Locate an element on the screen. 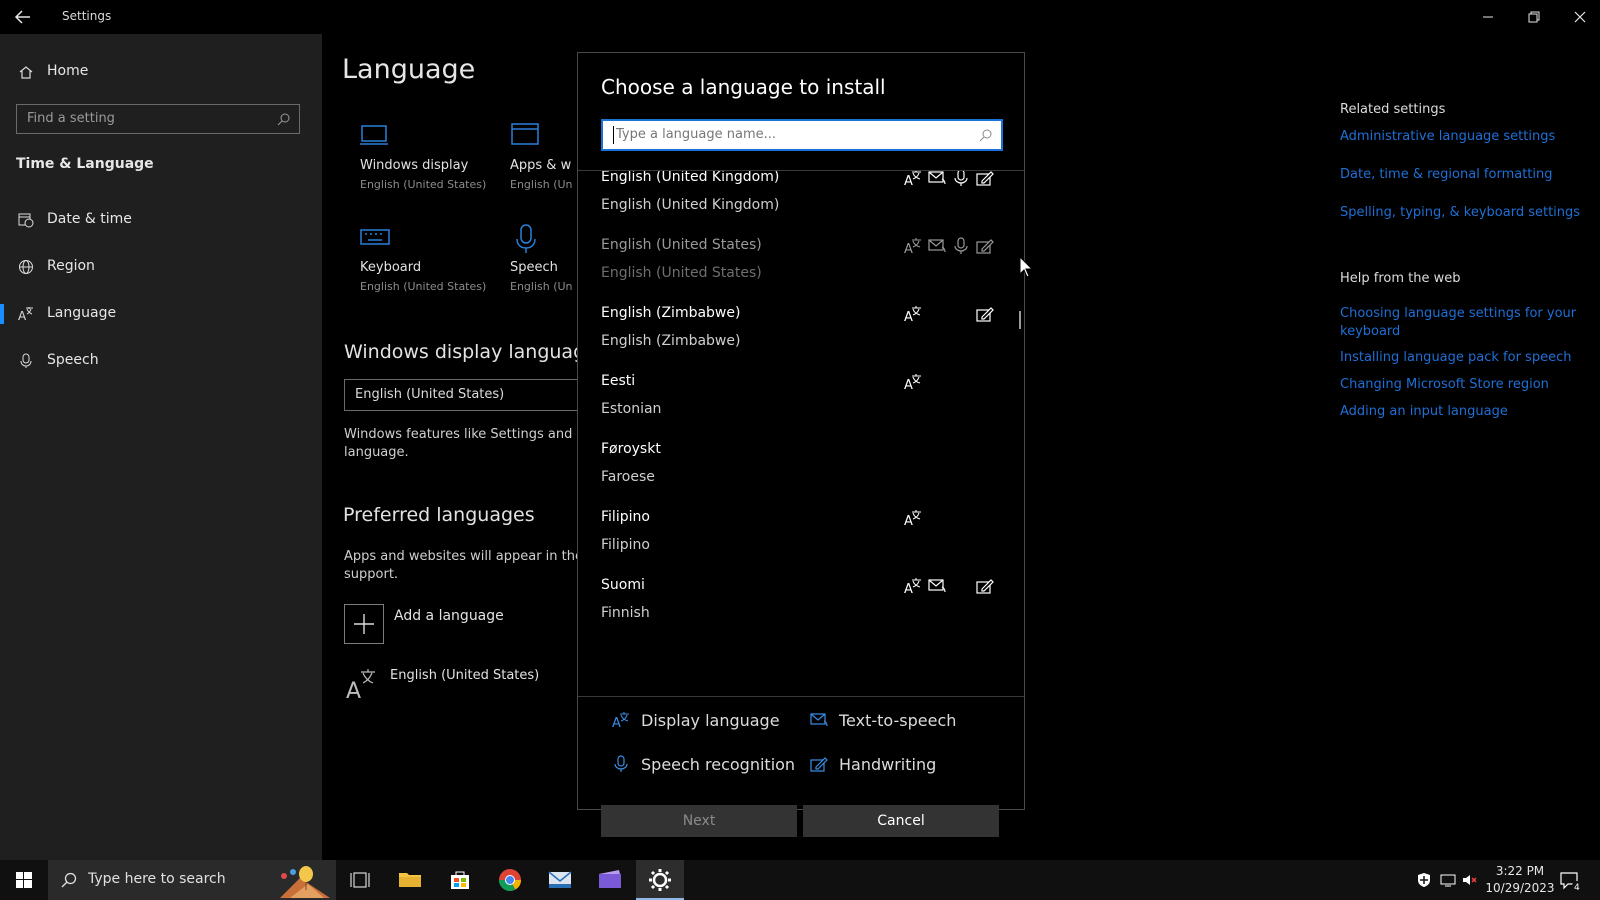 This screenshot has width=1600, height=900. sidebar-item-region: Region is located at coordinates (161, 267).